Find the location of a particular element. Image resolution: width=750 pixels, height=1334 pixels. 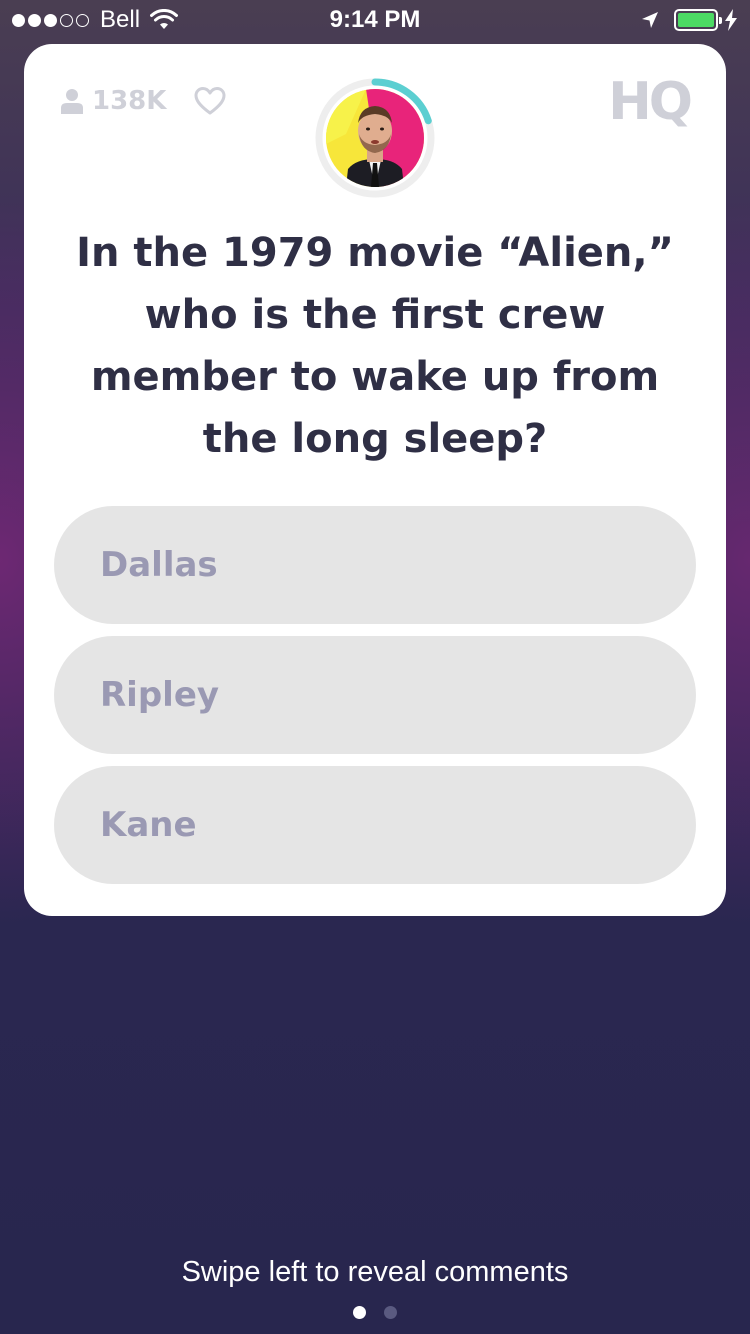

battery-level is located at coordinates (696, 20).